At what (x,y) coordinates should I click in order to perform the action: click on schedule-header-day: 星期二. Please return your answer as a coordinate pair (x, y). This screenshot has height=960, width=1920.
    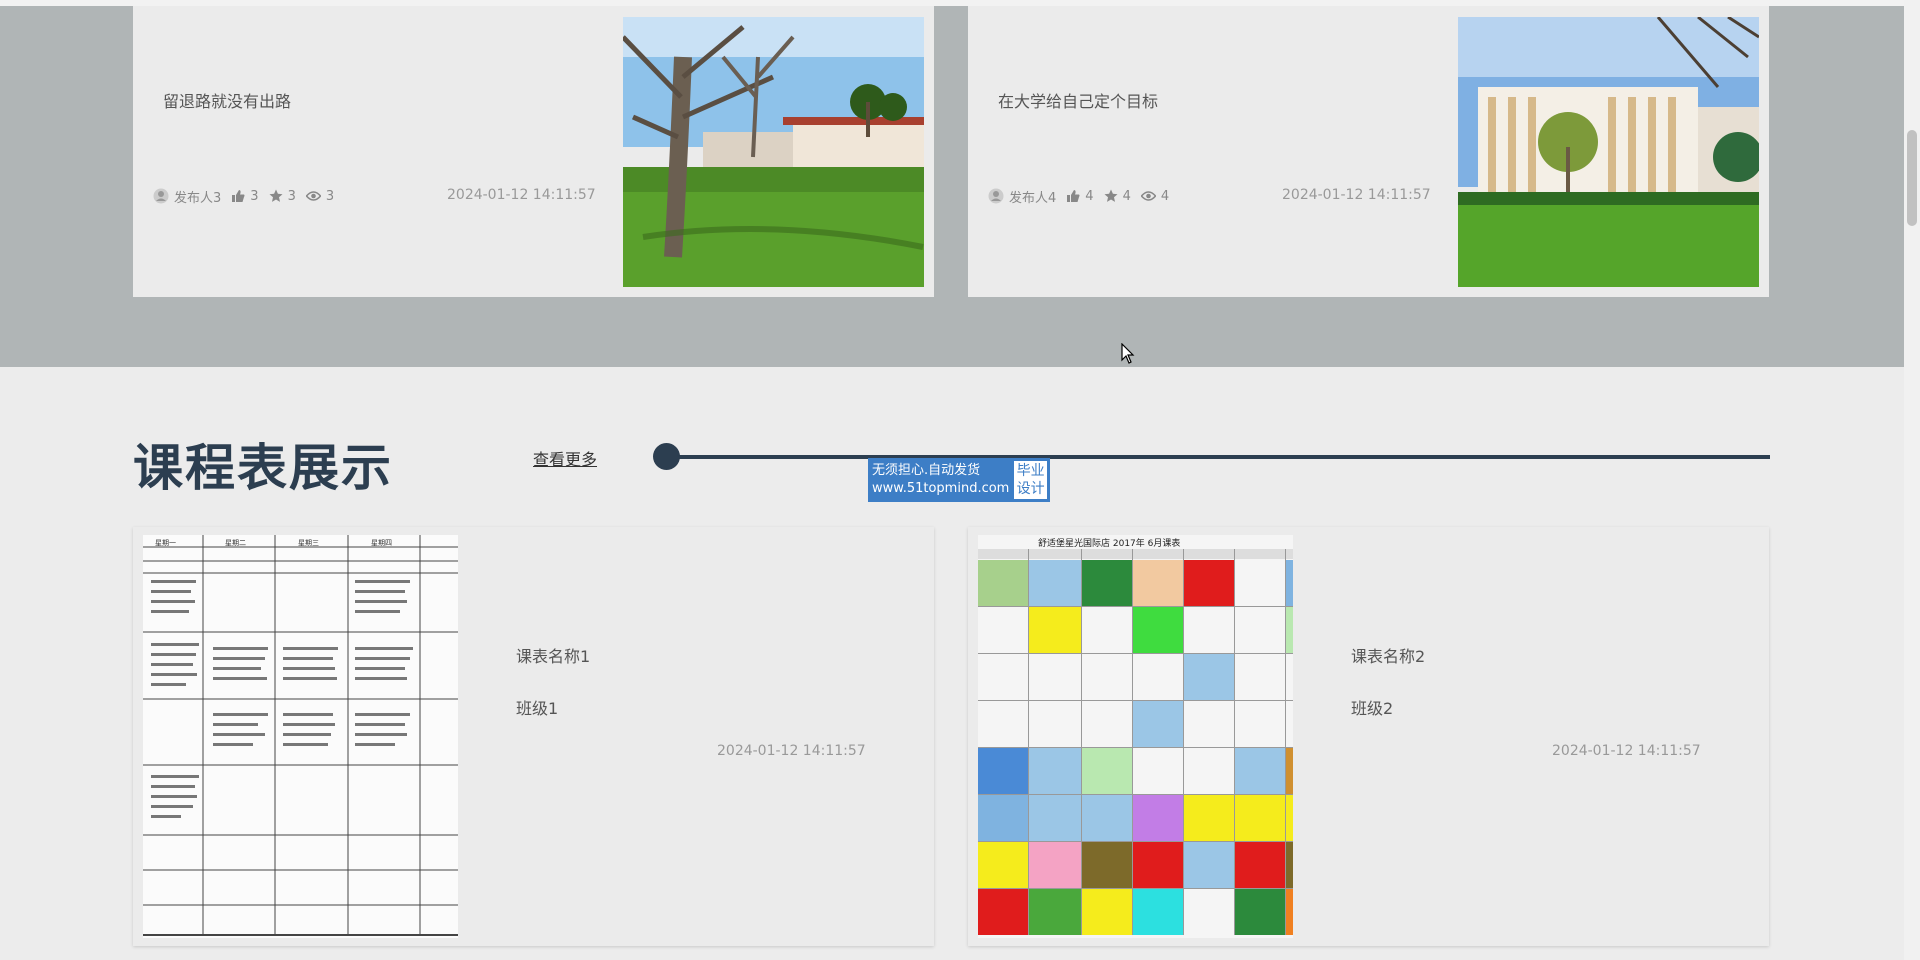
    Looking at the image, I should click on (235, 543).